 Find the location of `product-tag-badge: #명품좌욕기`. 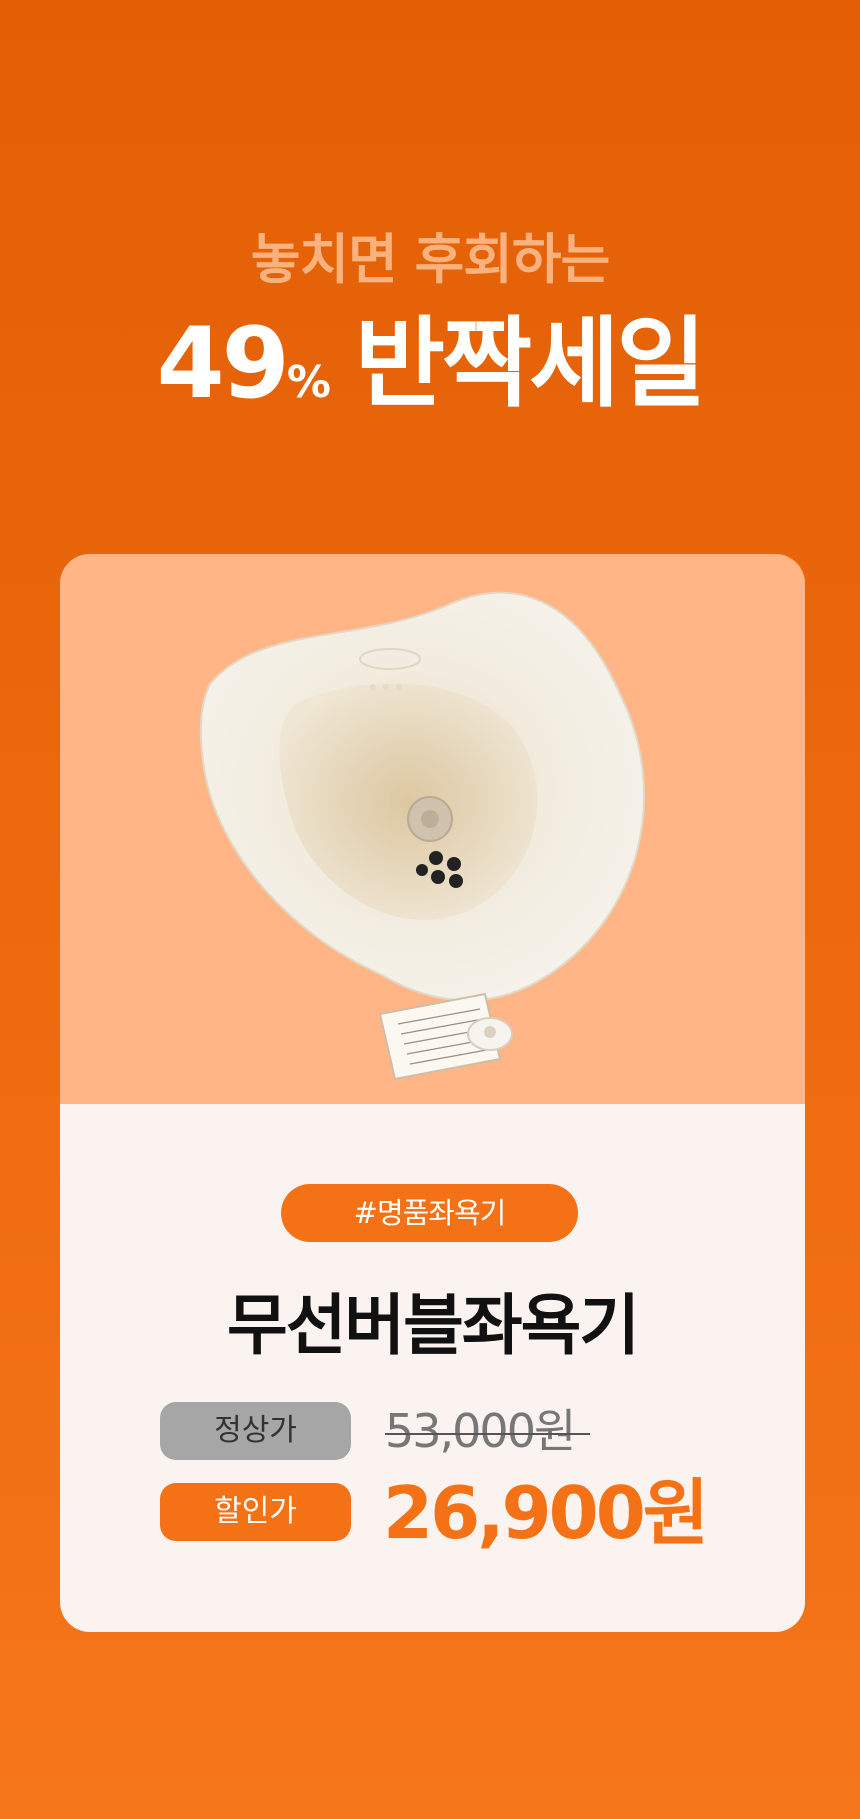

product-tag-badge: #명품좌욕기 is located at coordinates (429, 1213).